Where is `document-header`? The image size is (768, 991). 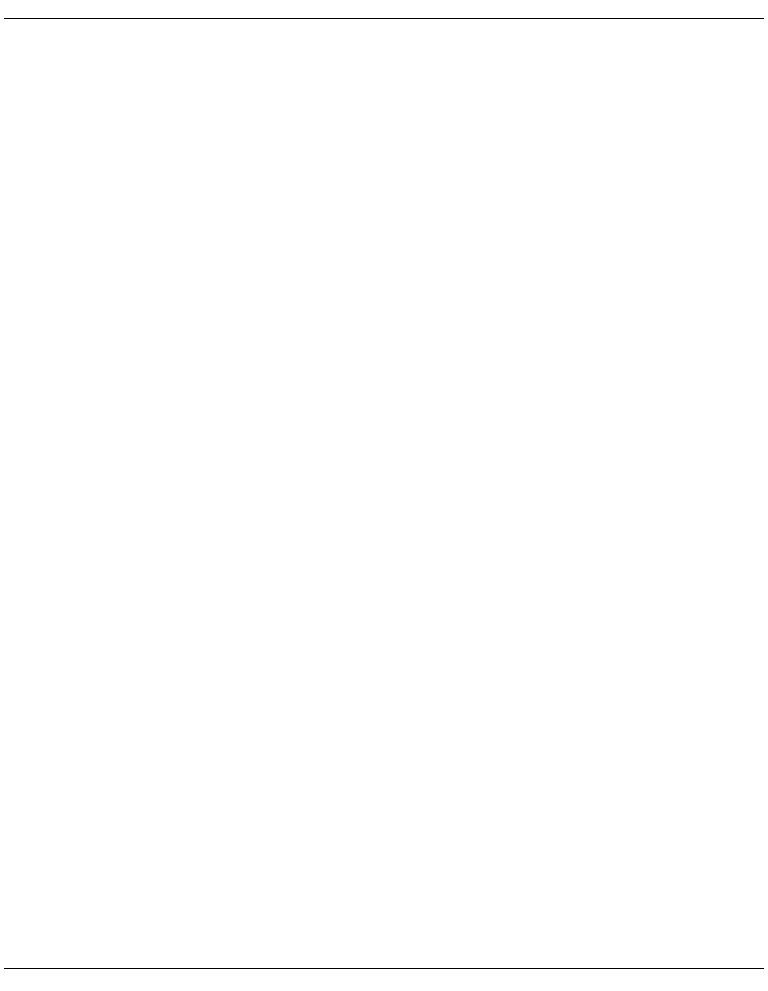 document-header is located at coordinates (384, 10).